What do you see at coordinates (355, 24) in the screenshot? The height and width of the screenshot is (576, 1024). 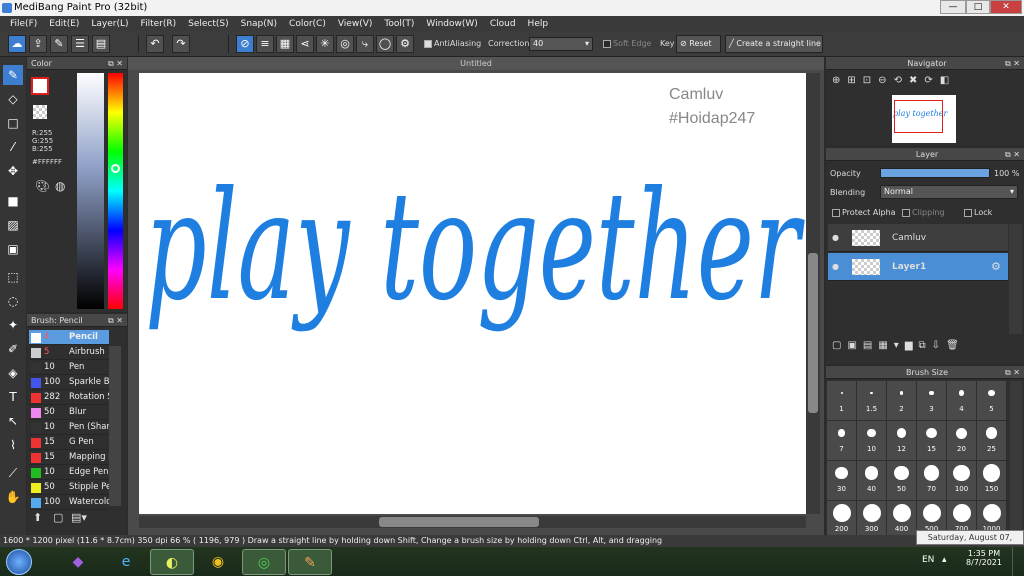 I see `menu-view: View(V)` at bounding box center [355, 24].